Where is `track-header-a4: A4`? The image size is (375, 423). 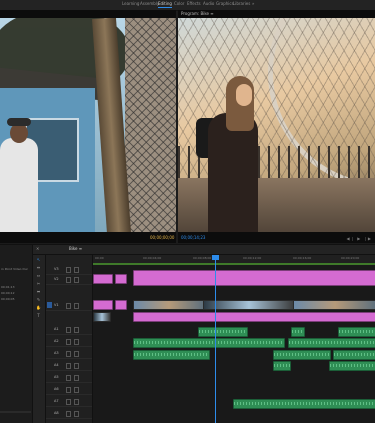
track-header-a4: A4 is located at coordinates (69, 366).